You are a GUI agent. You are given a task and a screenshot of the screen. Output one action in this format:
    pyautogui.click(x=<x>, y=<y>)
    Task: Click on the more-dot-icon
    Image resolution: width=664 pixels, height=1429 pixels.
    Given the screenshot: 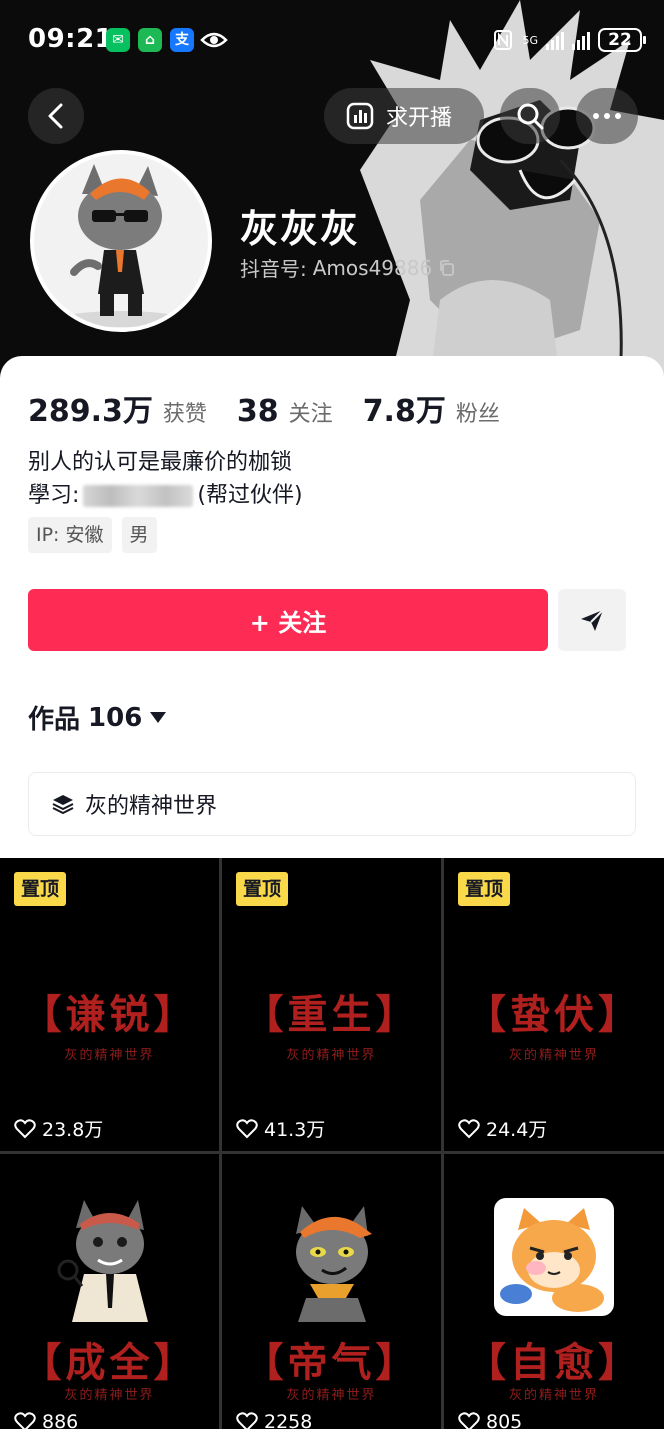 What is the action you would take?
    pyautogui.click(x=596, y=116)
    